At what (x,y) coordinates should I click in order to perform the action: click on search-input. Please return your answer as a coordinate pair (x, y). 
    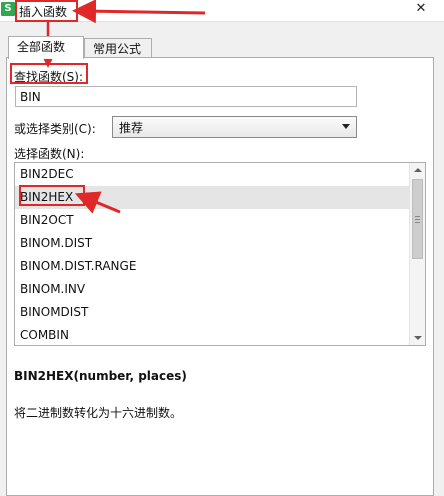
    Looking at the image, I should click on (186, 96).